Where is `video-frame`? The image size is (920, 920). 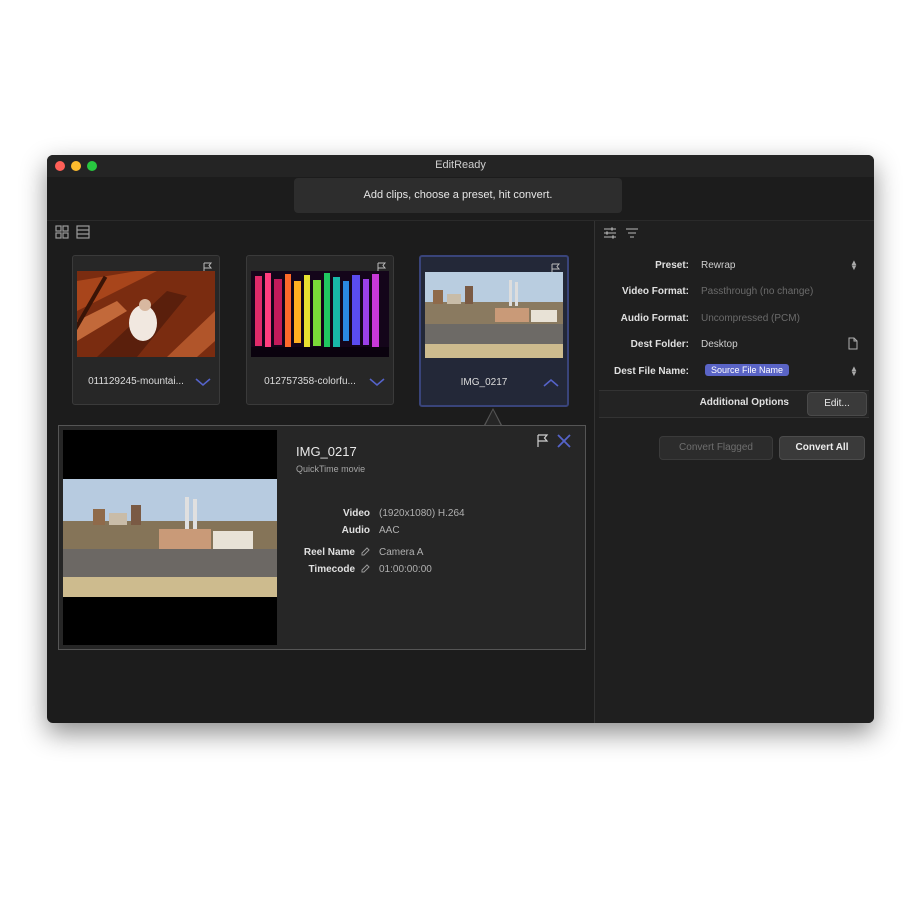
video-frame is located at coordinates (170, 538).